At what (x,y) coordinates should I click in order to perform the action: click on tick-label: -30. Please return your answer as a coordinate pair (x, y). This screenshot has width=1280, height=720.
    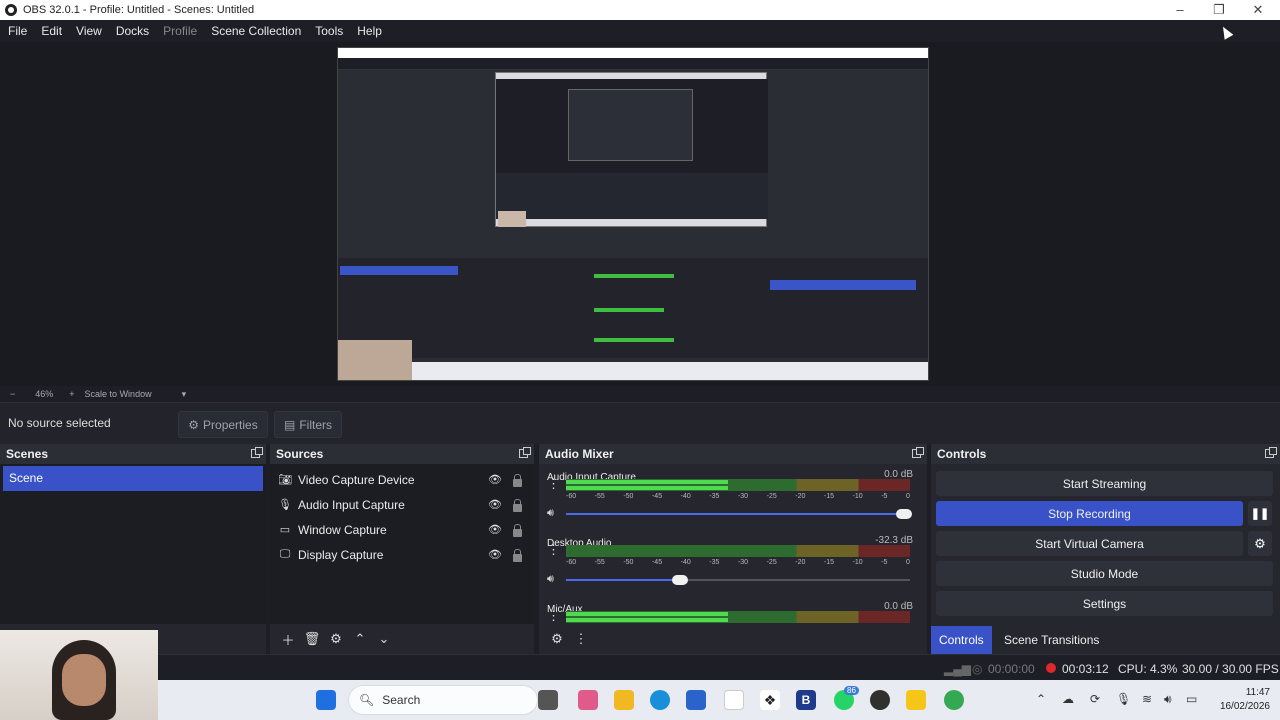
    Looking at the image, I should click on (743, 562).